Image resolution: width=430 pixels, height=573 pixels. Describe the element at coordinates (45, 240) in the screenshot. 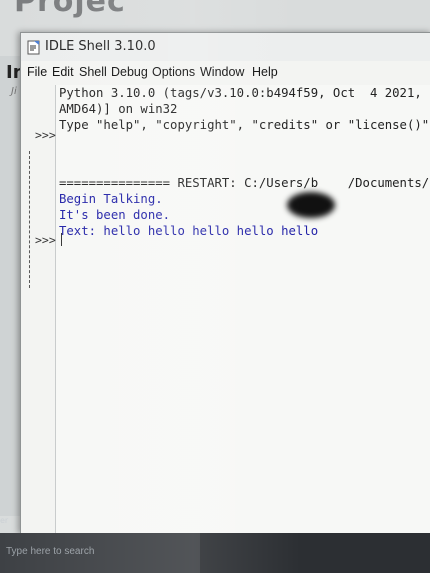

I see `prompt-2: >>>` at that location.